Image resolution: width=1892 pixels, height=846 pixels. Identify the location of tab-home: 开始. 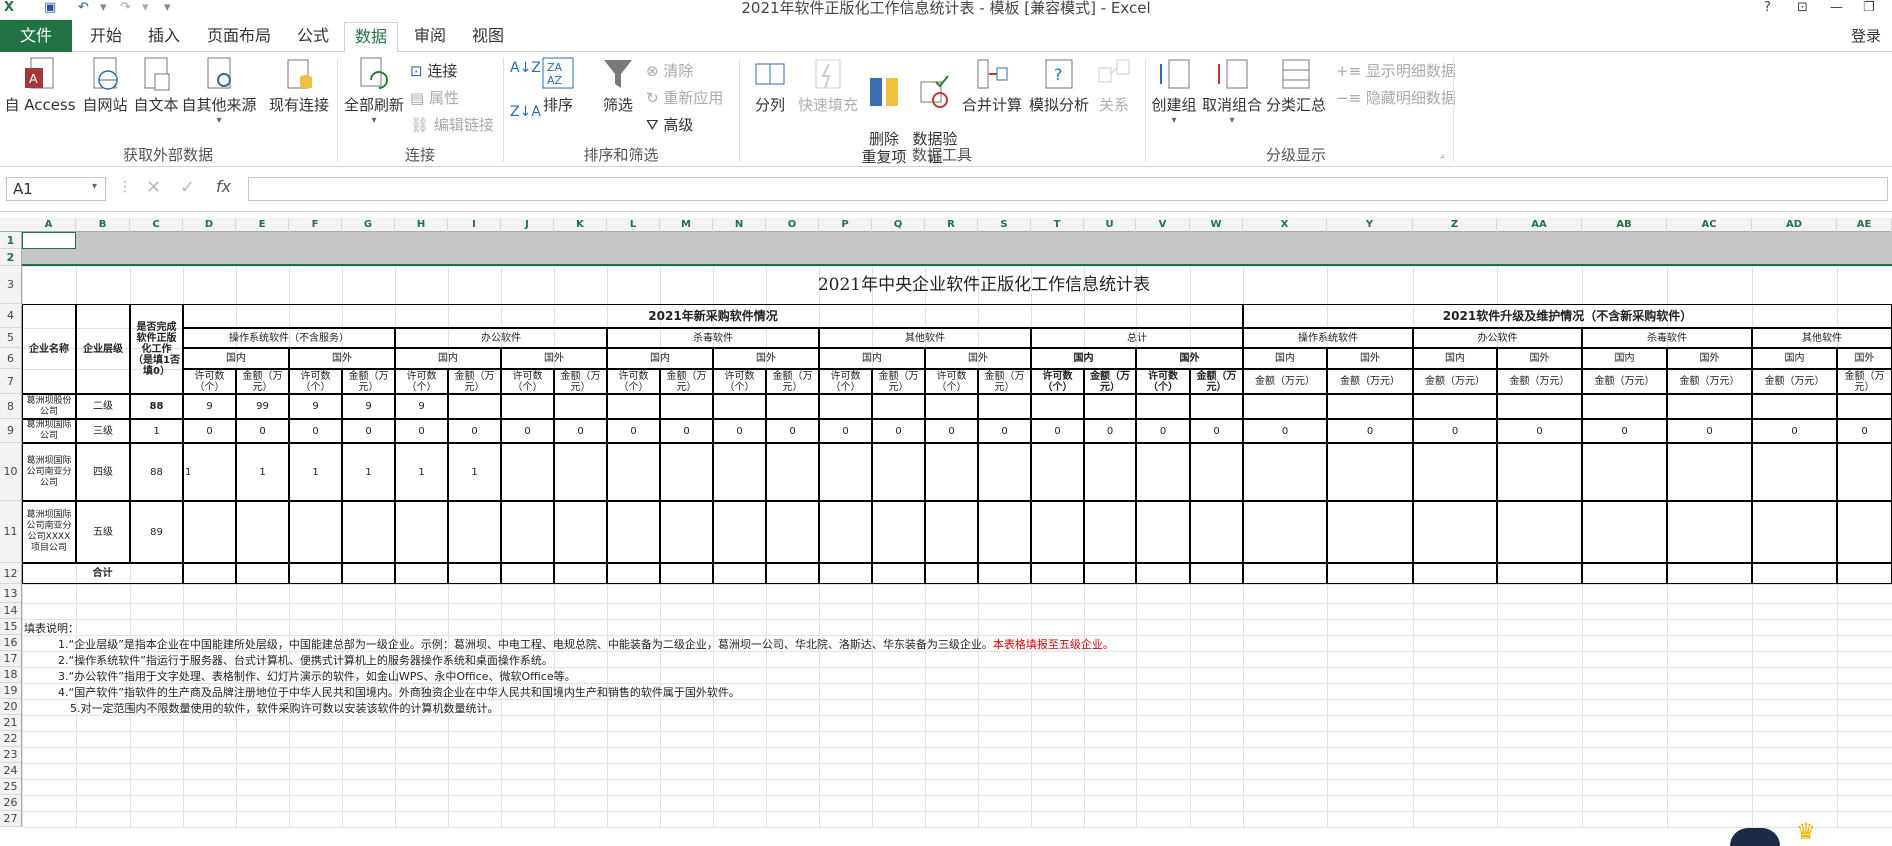
(106, 37).